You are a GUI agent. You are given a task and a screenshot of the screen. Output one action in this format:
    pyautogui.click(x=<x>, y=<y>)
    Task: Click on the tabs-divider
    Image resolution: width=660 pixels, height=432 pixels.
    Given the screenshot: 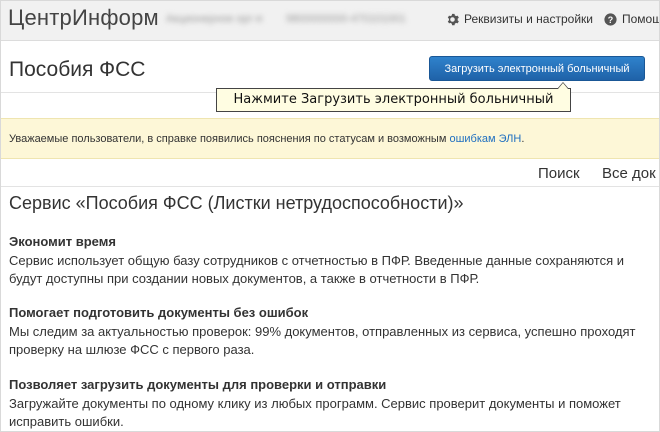 What is the action you would take?
    pyautogui.click(x=330, y=186)
    